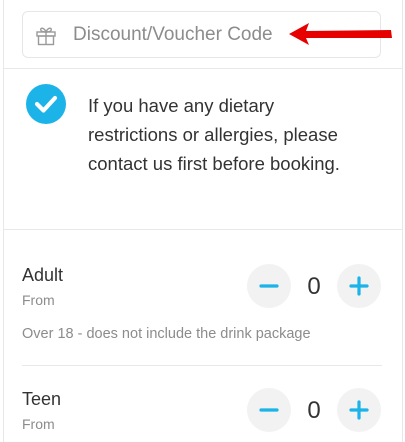 The image size is (405, 442). I want to click on gift-icon, so click(46, 35).